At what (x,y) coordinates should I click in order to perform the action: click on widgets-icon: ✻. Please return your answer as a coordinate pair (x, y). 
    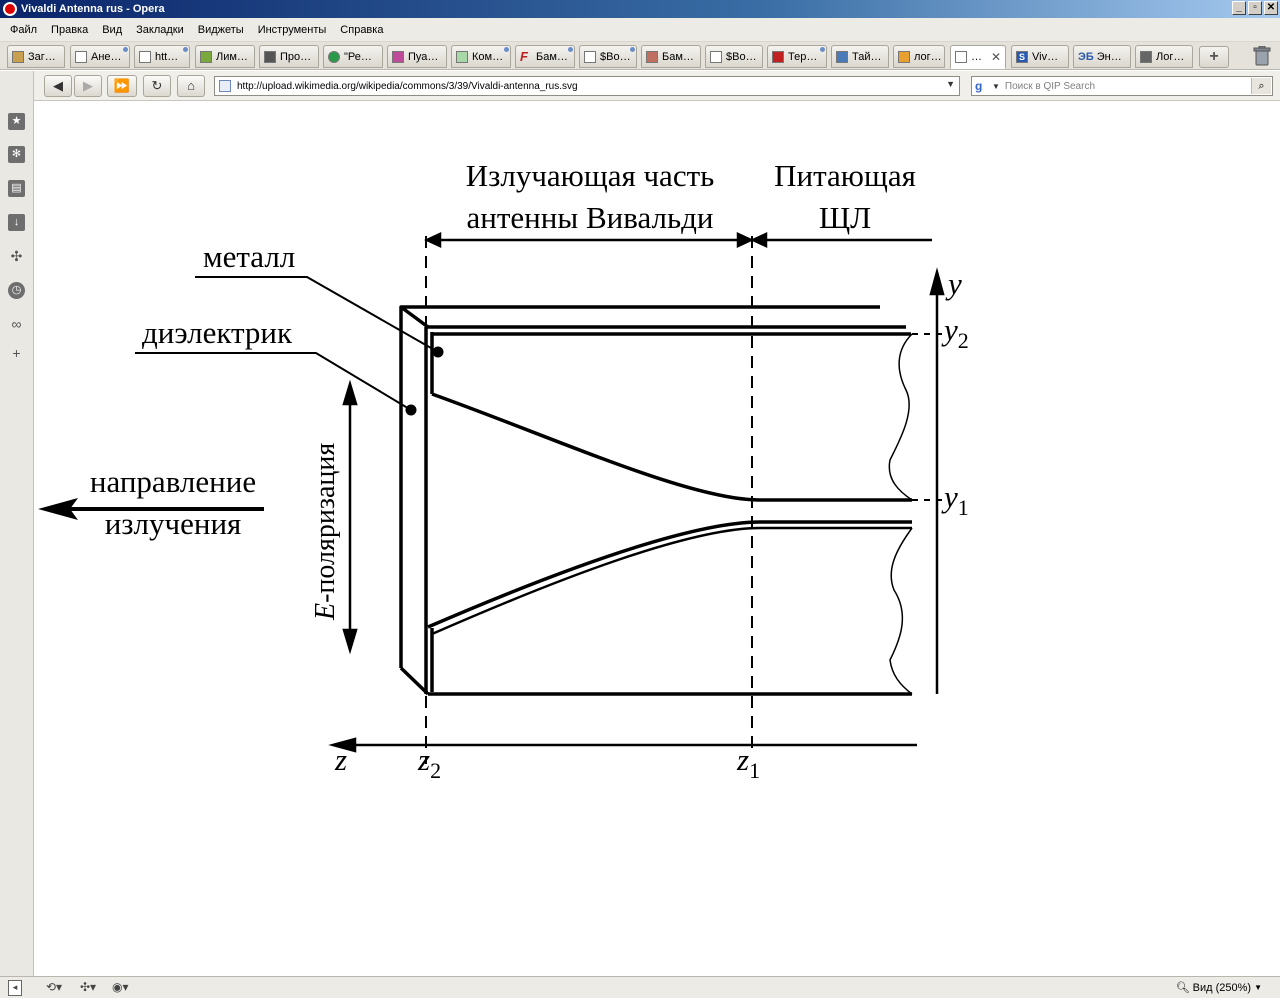
    Looking at the image, I should click on (16, 154).